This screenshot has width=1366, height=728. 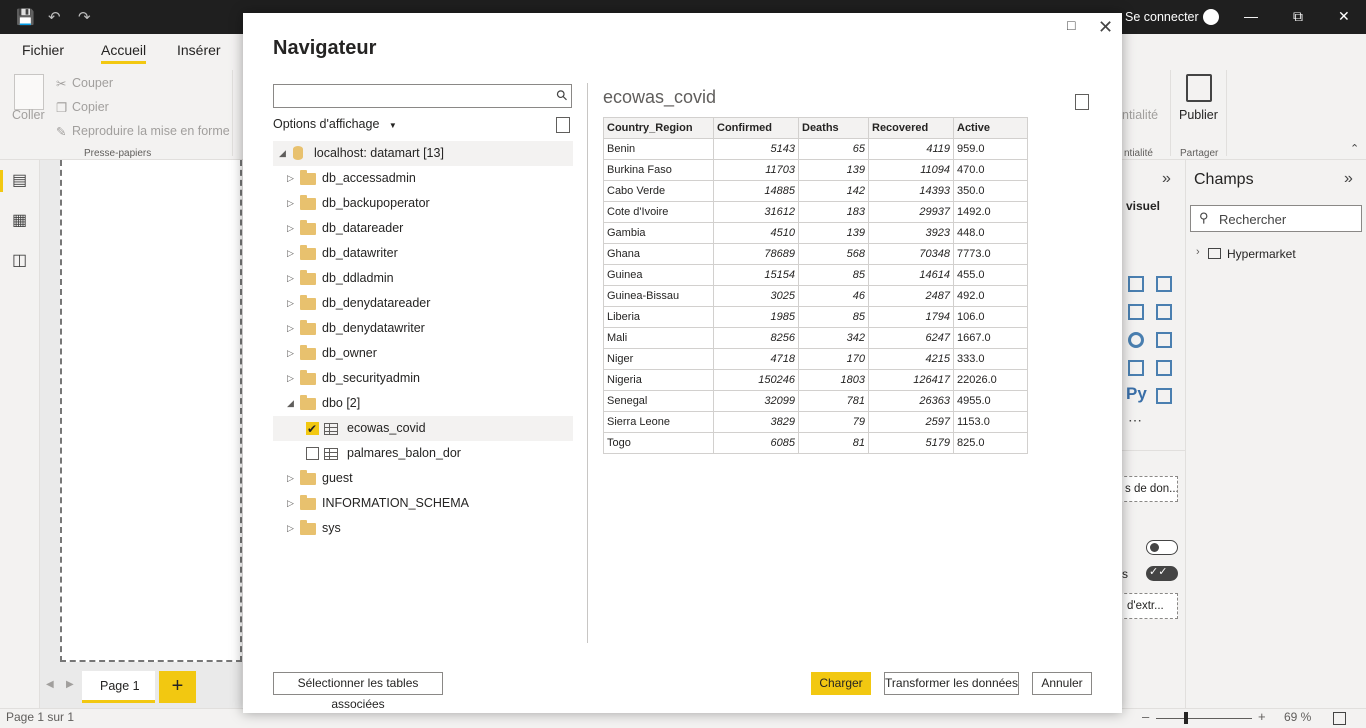 What do you see at coordinates (177, 687) in the screenshot?
I see `add-page-button: +` at bounding box center [177, 687].